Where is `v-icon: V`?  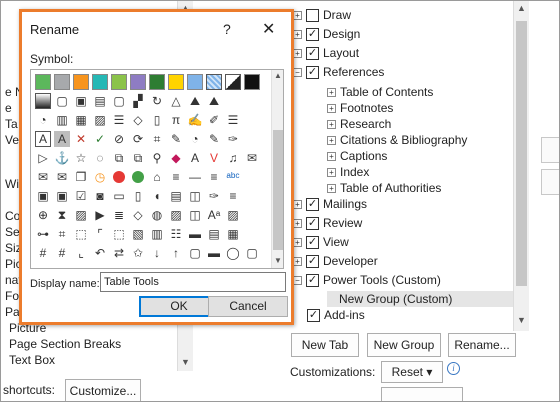
v-icon: V is located at coordinates (214, 158).